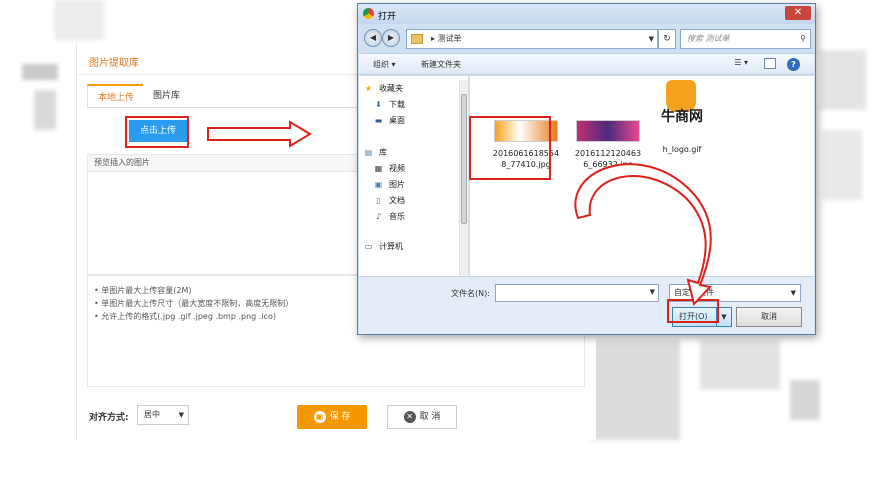 The image size is (890, 478). What do you see at coordinates (745, 39) in the screenshot?
I see `search-input: 搜索 测试单 ⚲` at bounding box center [745, 39].